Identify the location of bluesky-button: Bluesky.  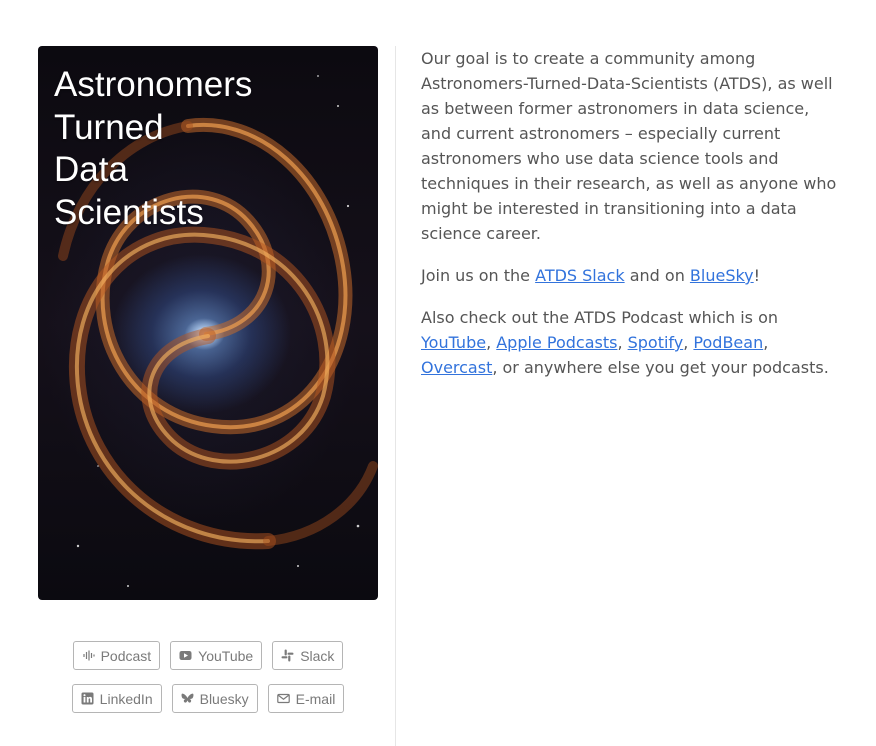
(214, 698).